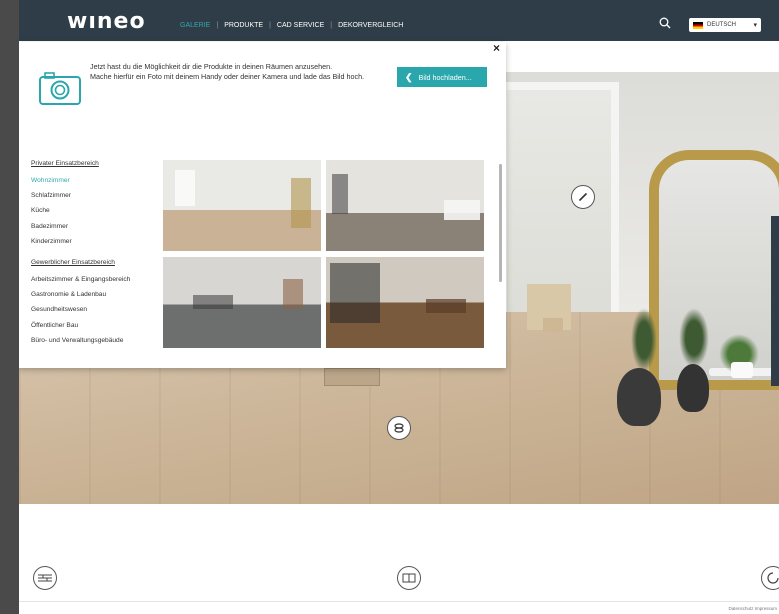 This screenshot has width=779, height=614. I want to click on language-label: DEUTSCH, so click(722, 25).